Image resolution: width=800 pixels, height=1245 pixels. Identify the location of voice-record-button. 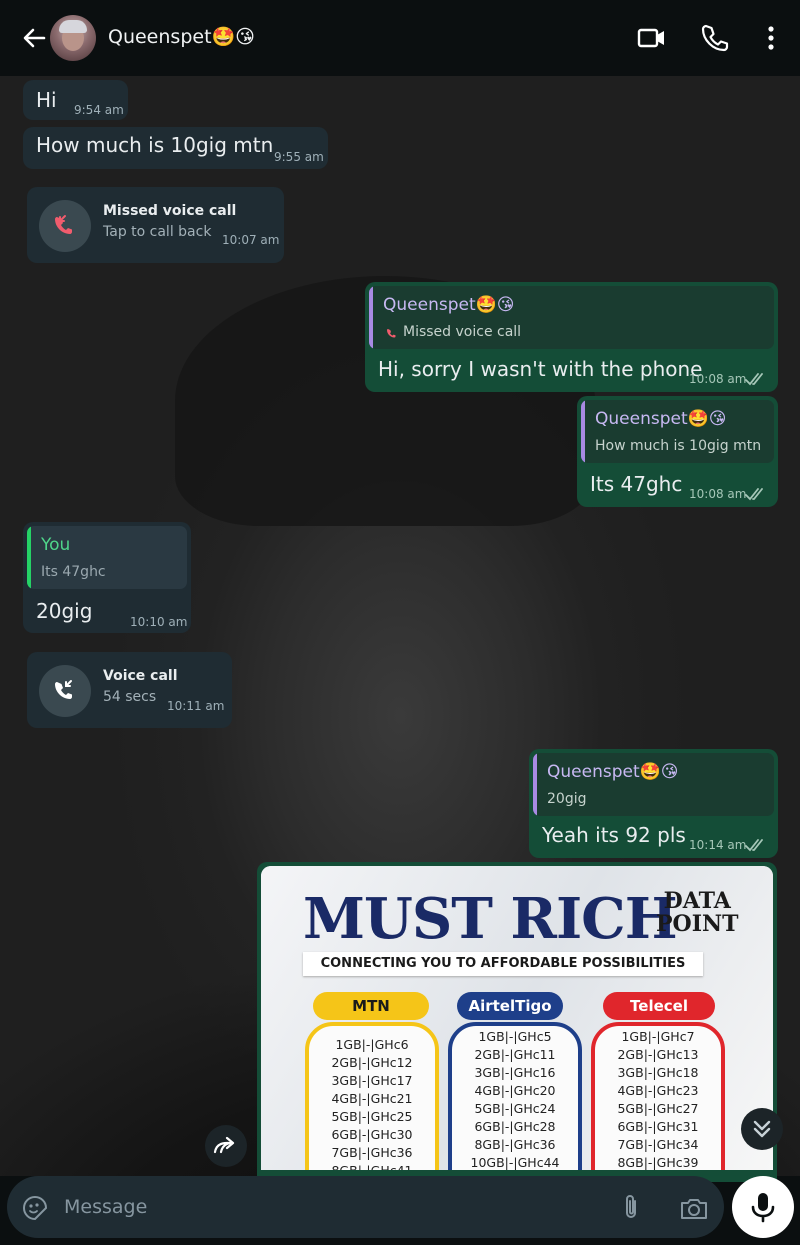
(763, 1207).